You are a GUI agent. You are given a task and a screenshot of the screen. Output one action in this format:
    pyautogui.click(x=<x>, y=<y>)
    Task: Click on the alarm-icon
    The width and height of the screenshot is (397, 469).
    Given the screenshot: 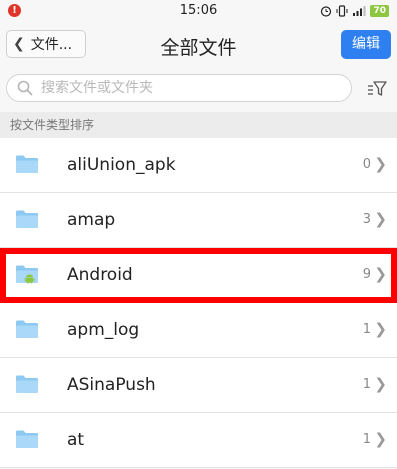 What is the action you would take?
    pyautogui.click(x=326, y=11)
    